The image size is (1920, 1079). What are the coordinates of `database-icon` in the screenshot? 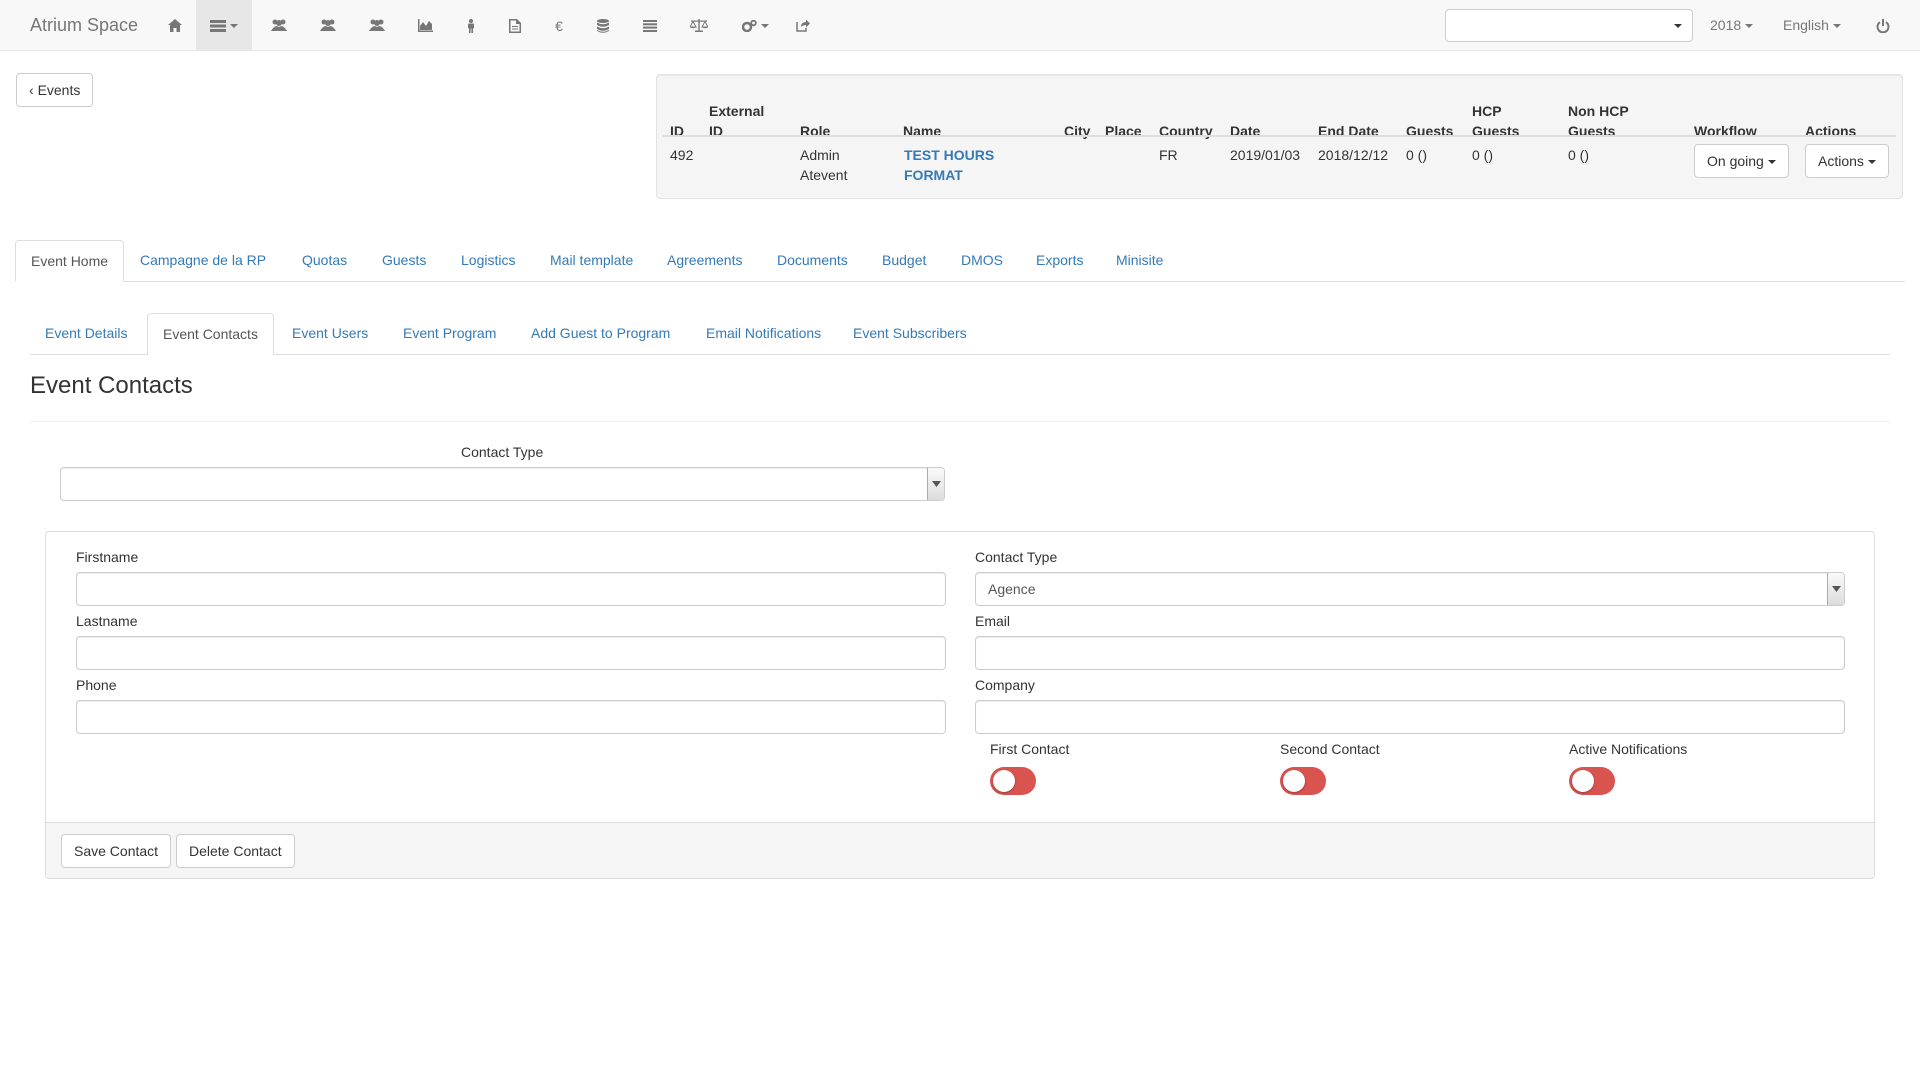 It's located at (603, 25).